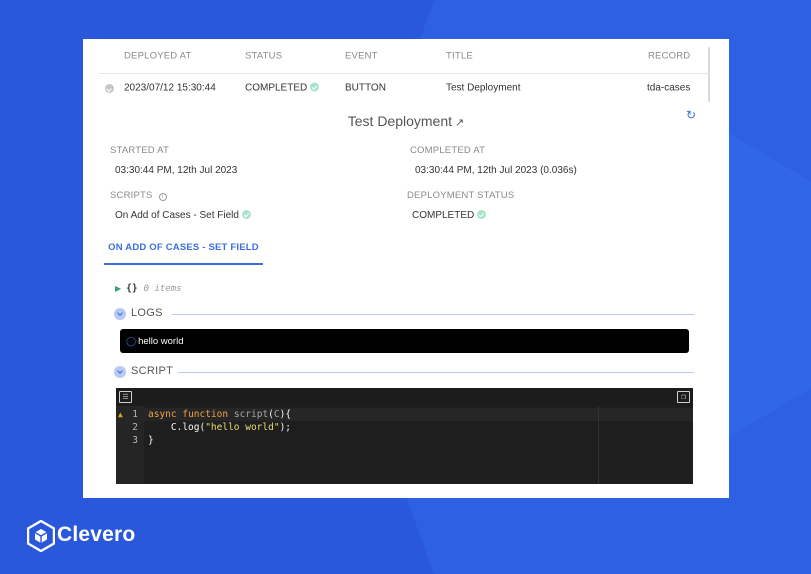 This screenshot has width=811, height=574. Describe the element at coordinates (361, 56) in the screenshot. I see `col-event: EVENT` at that location.